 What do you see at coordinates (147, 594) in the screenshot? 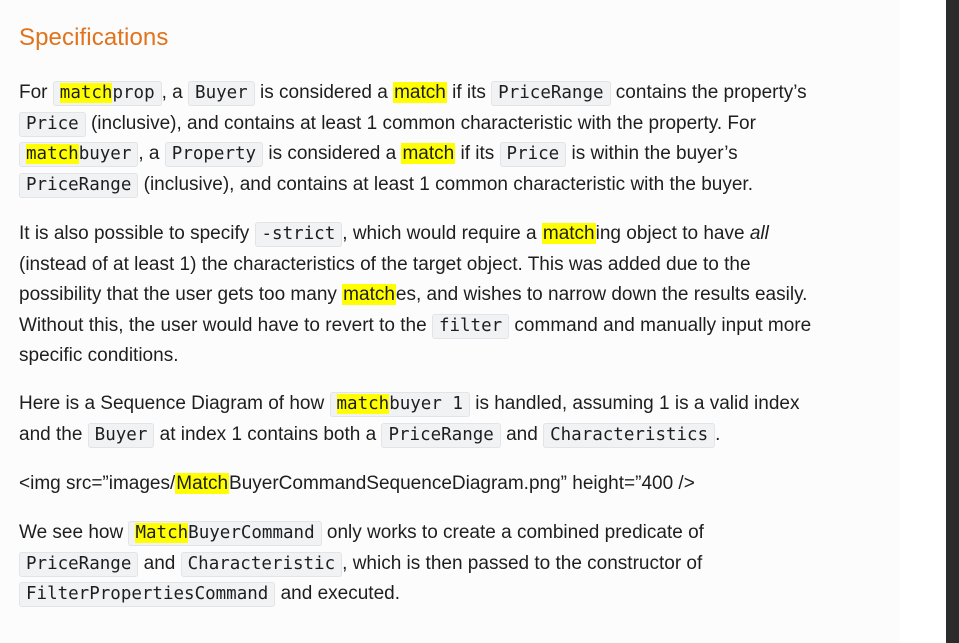
I see `inline-code: FilterPropertiesCommand` at bounding box center [147, 594].